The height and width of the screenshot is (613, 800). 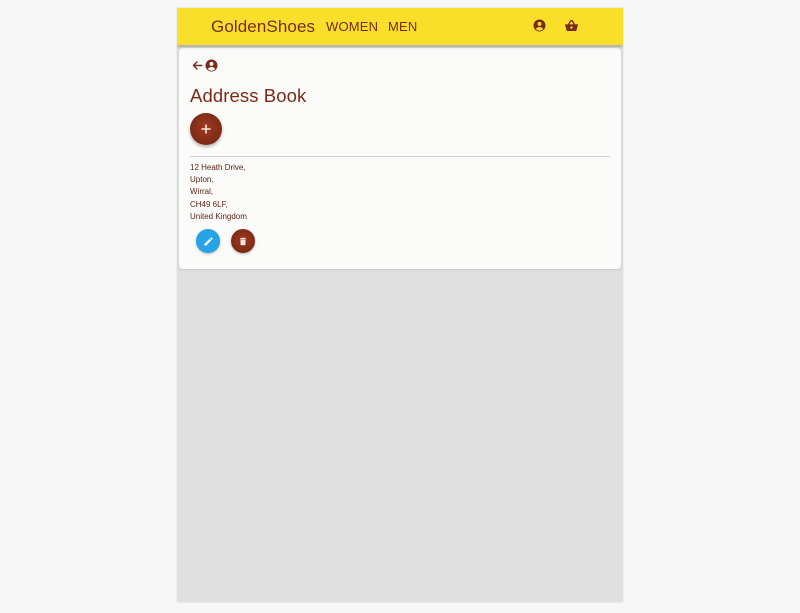 I want to click on basket-button, so click(x=572, y=27).